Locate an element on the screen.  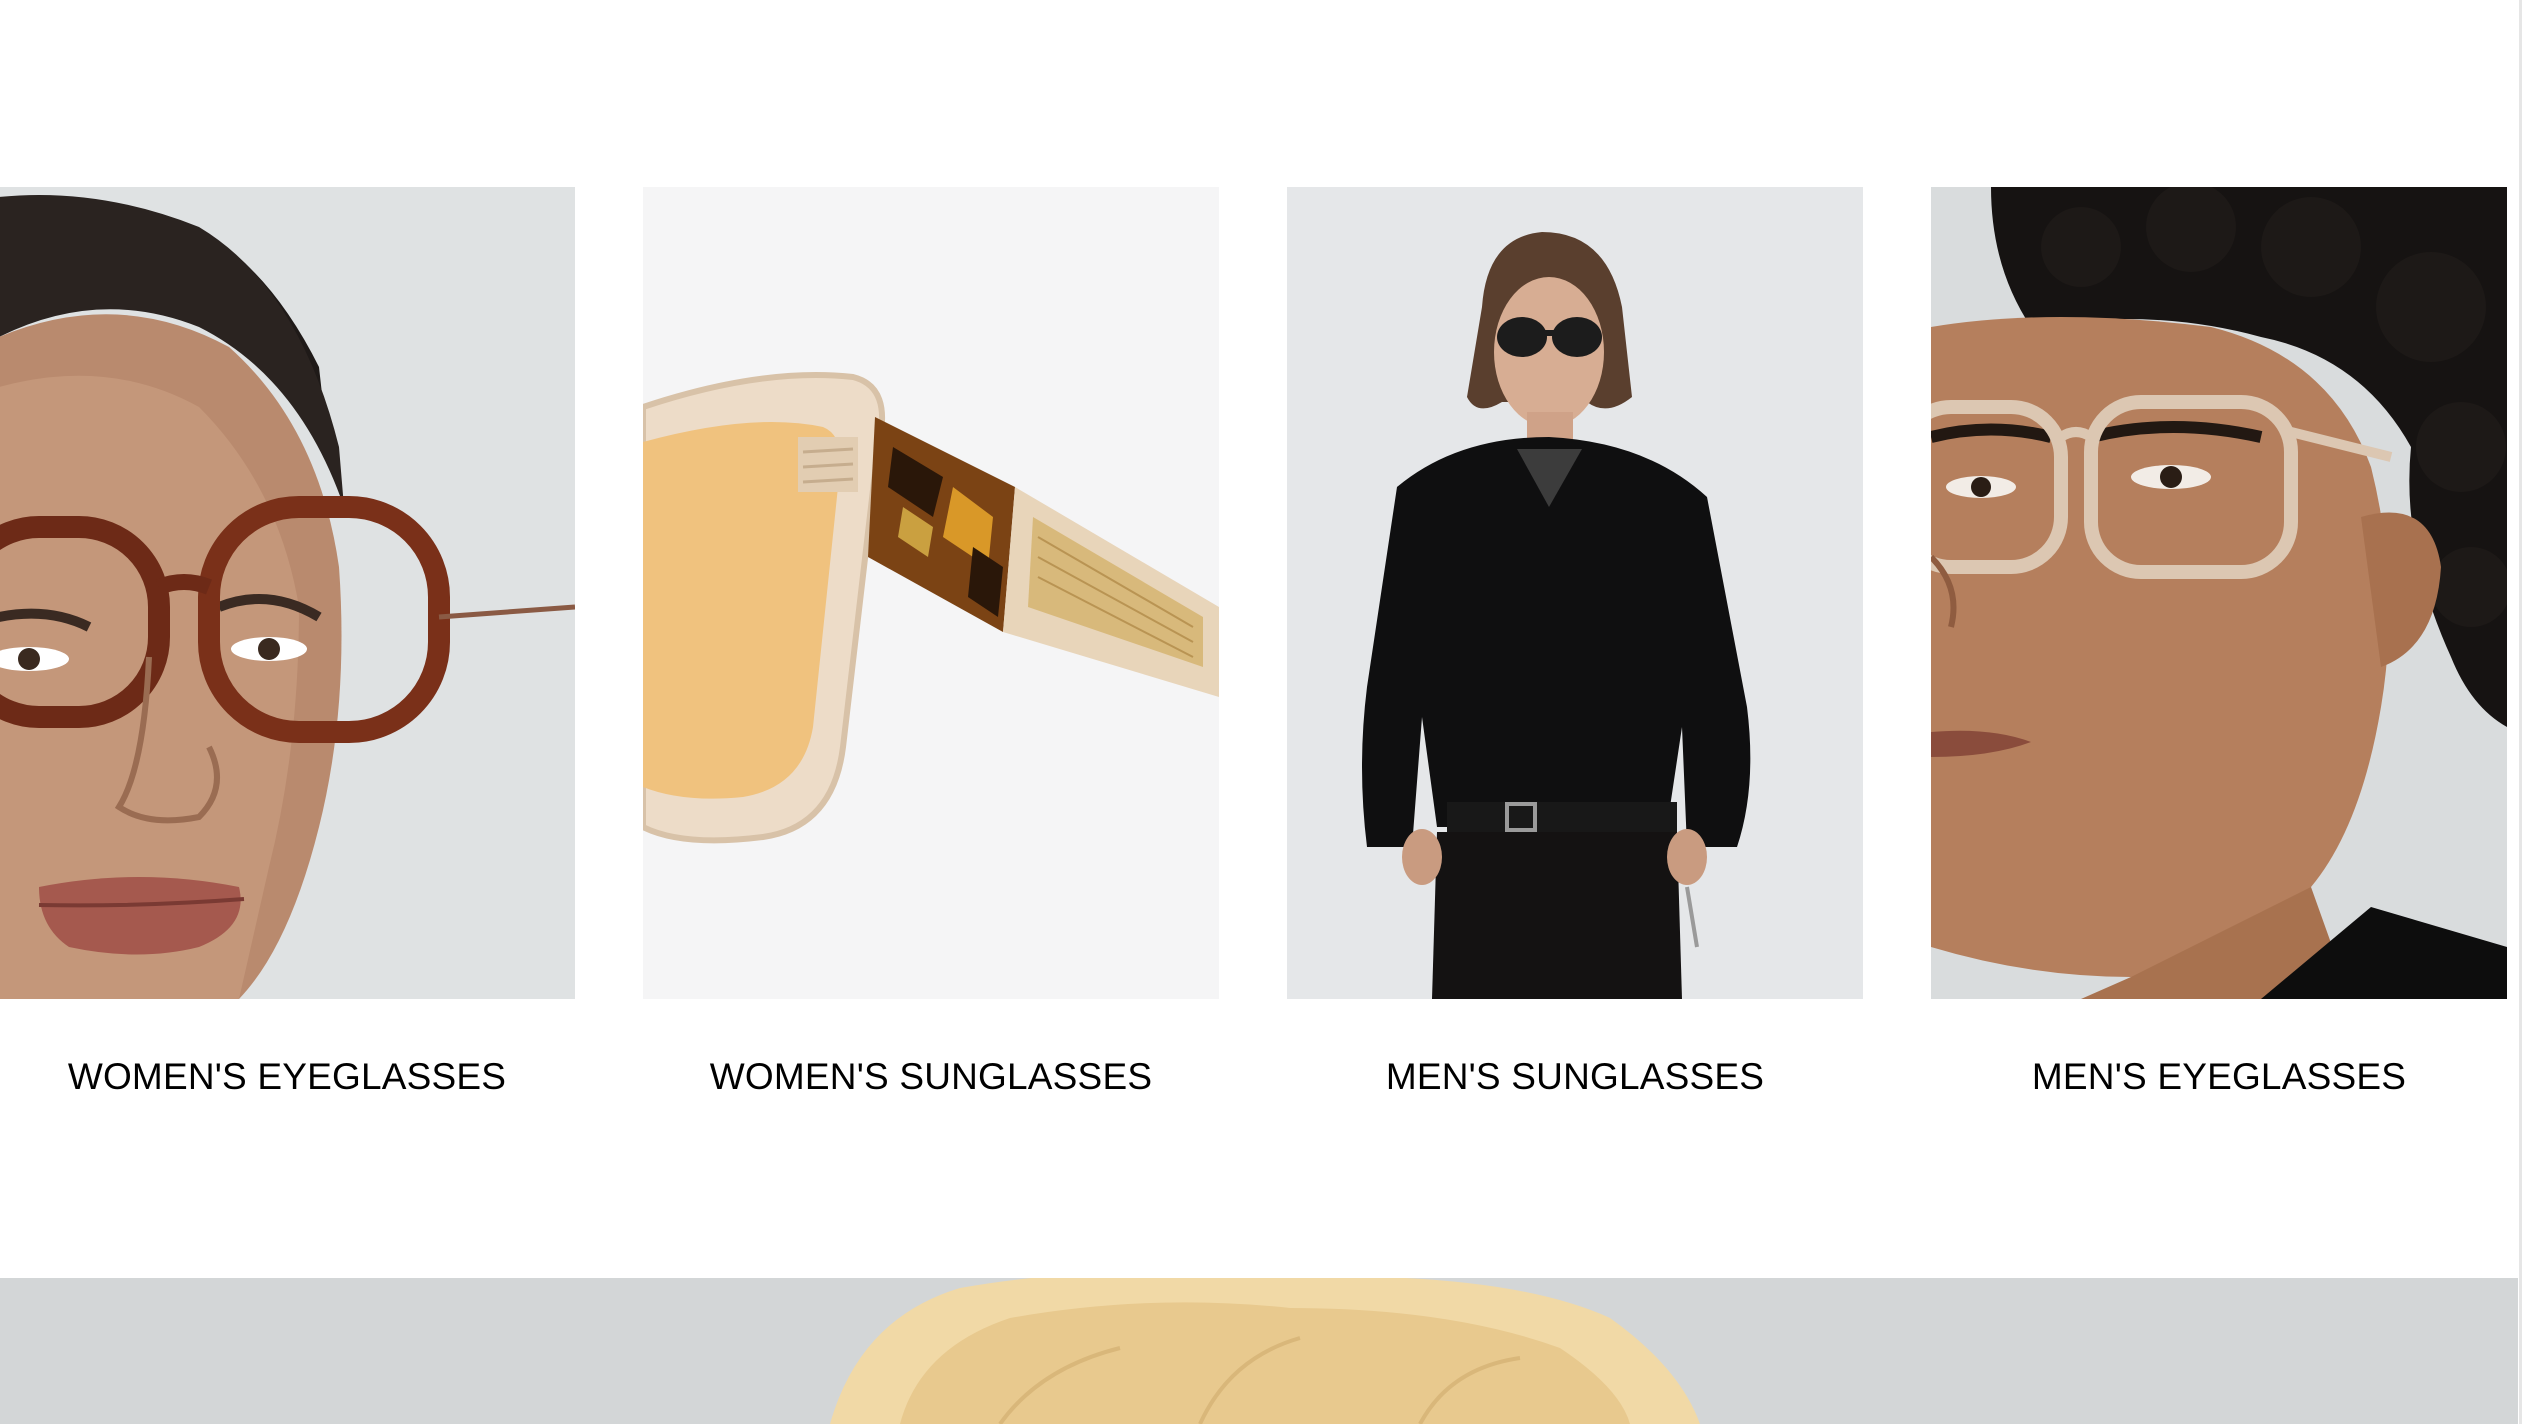
category-card-womens-eyeglasses: WOMEN'S EYEGLASSES is located at coordinates (287, 652).